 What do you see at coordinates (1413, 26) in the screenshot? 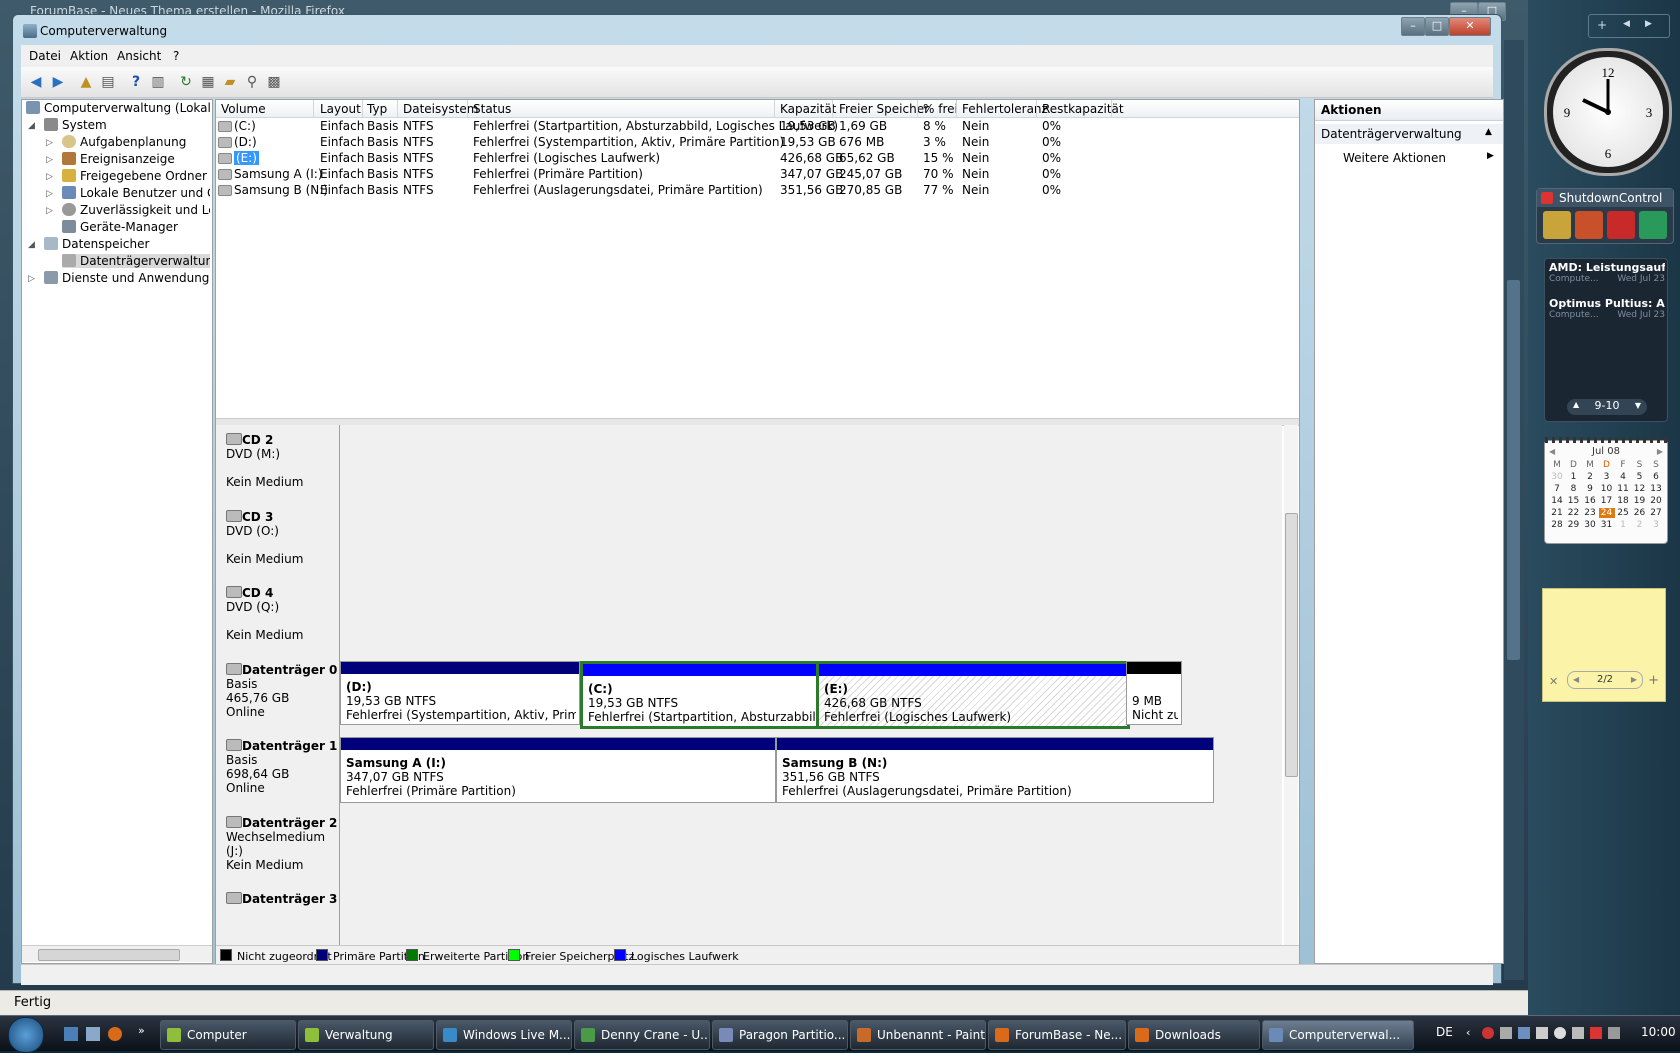
I see `minimize-button: –` at bounding box center [1413, 26].